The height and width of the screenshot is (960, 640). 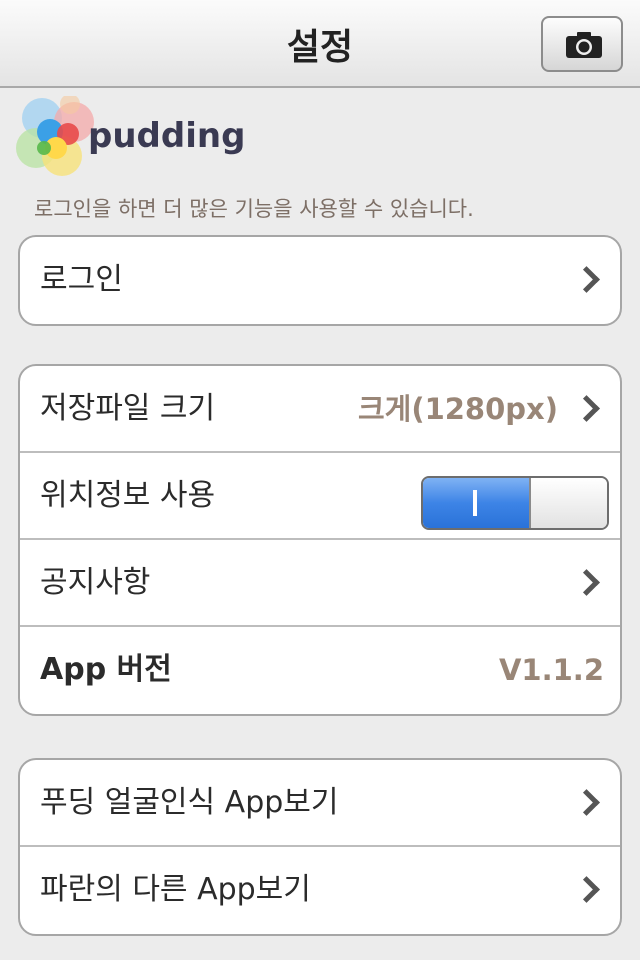 What do you see at coordinates (320, 496) in the screenshot?
I see `location-row: 위치정보 사용` at bounding box center [320, 496].